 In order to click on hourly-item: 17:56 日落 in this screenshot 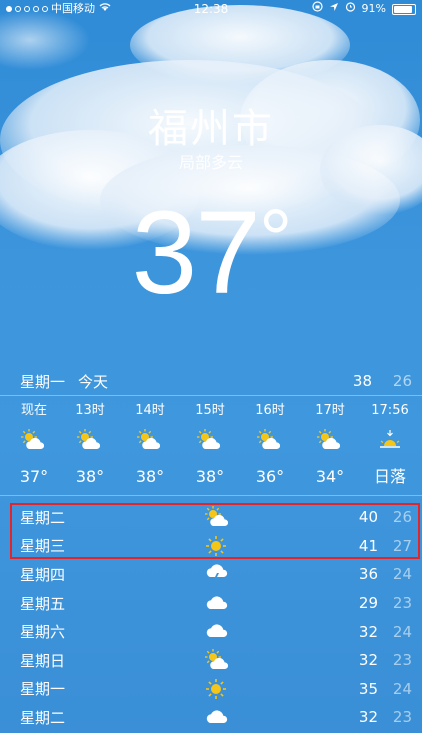, I will do `click(390, 446)`.